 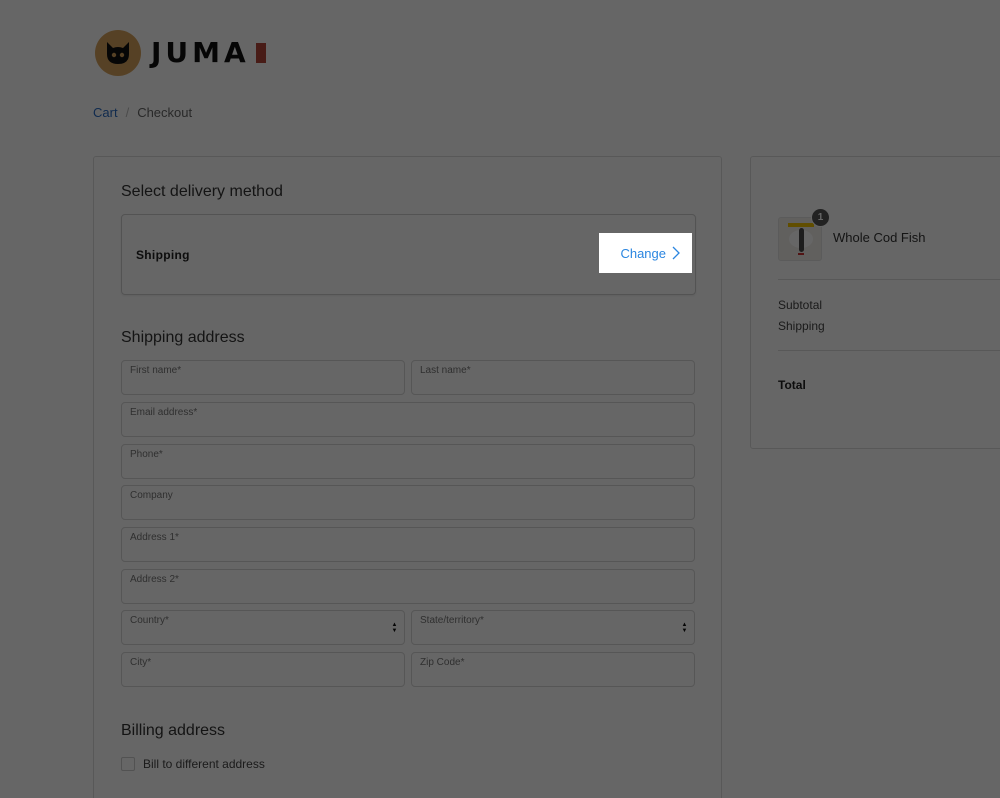 What do you see at coordinates (643, 253) in the screenshot?
I see `change-label: Change` at bounding box center [643, 253].